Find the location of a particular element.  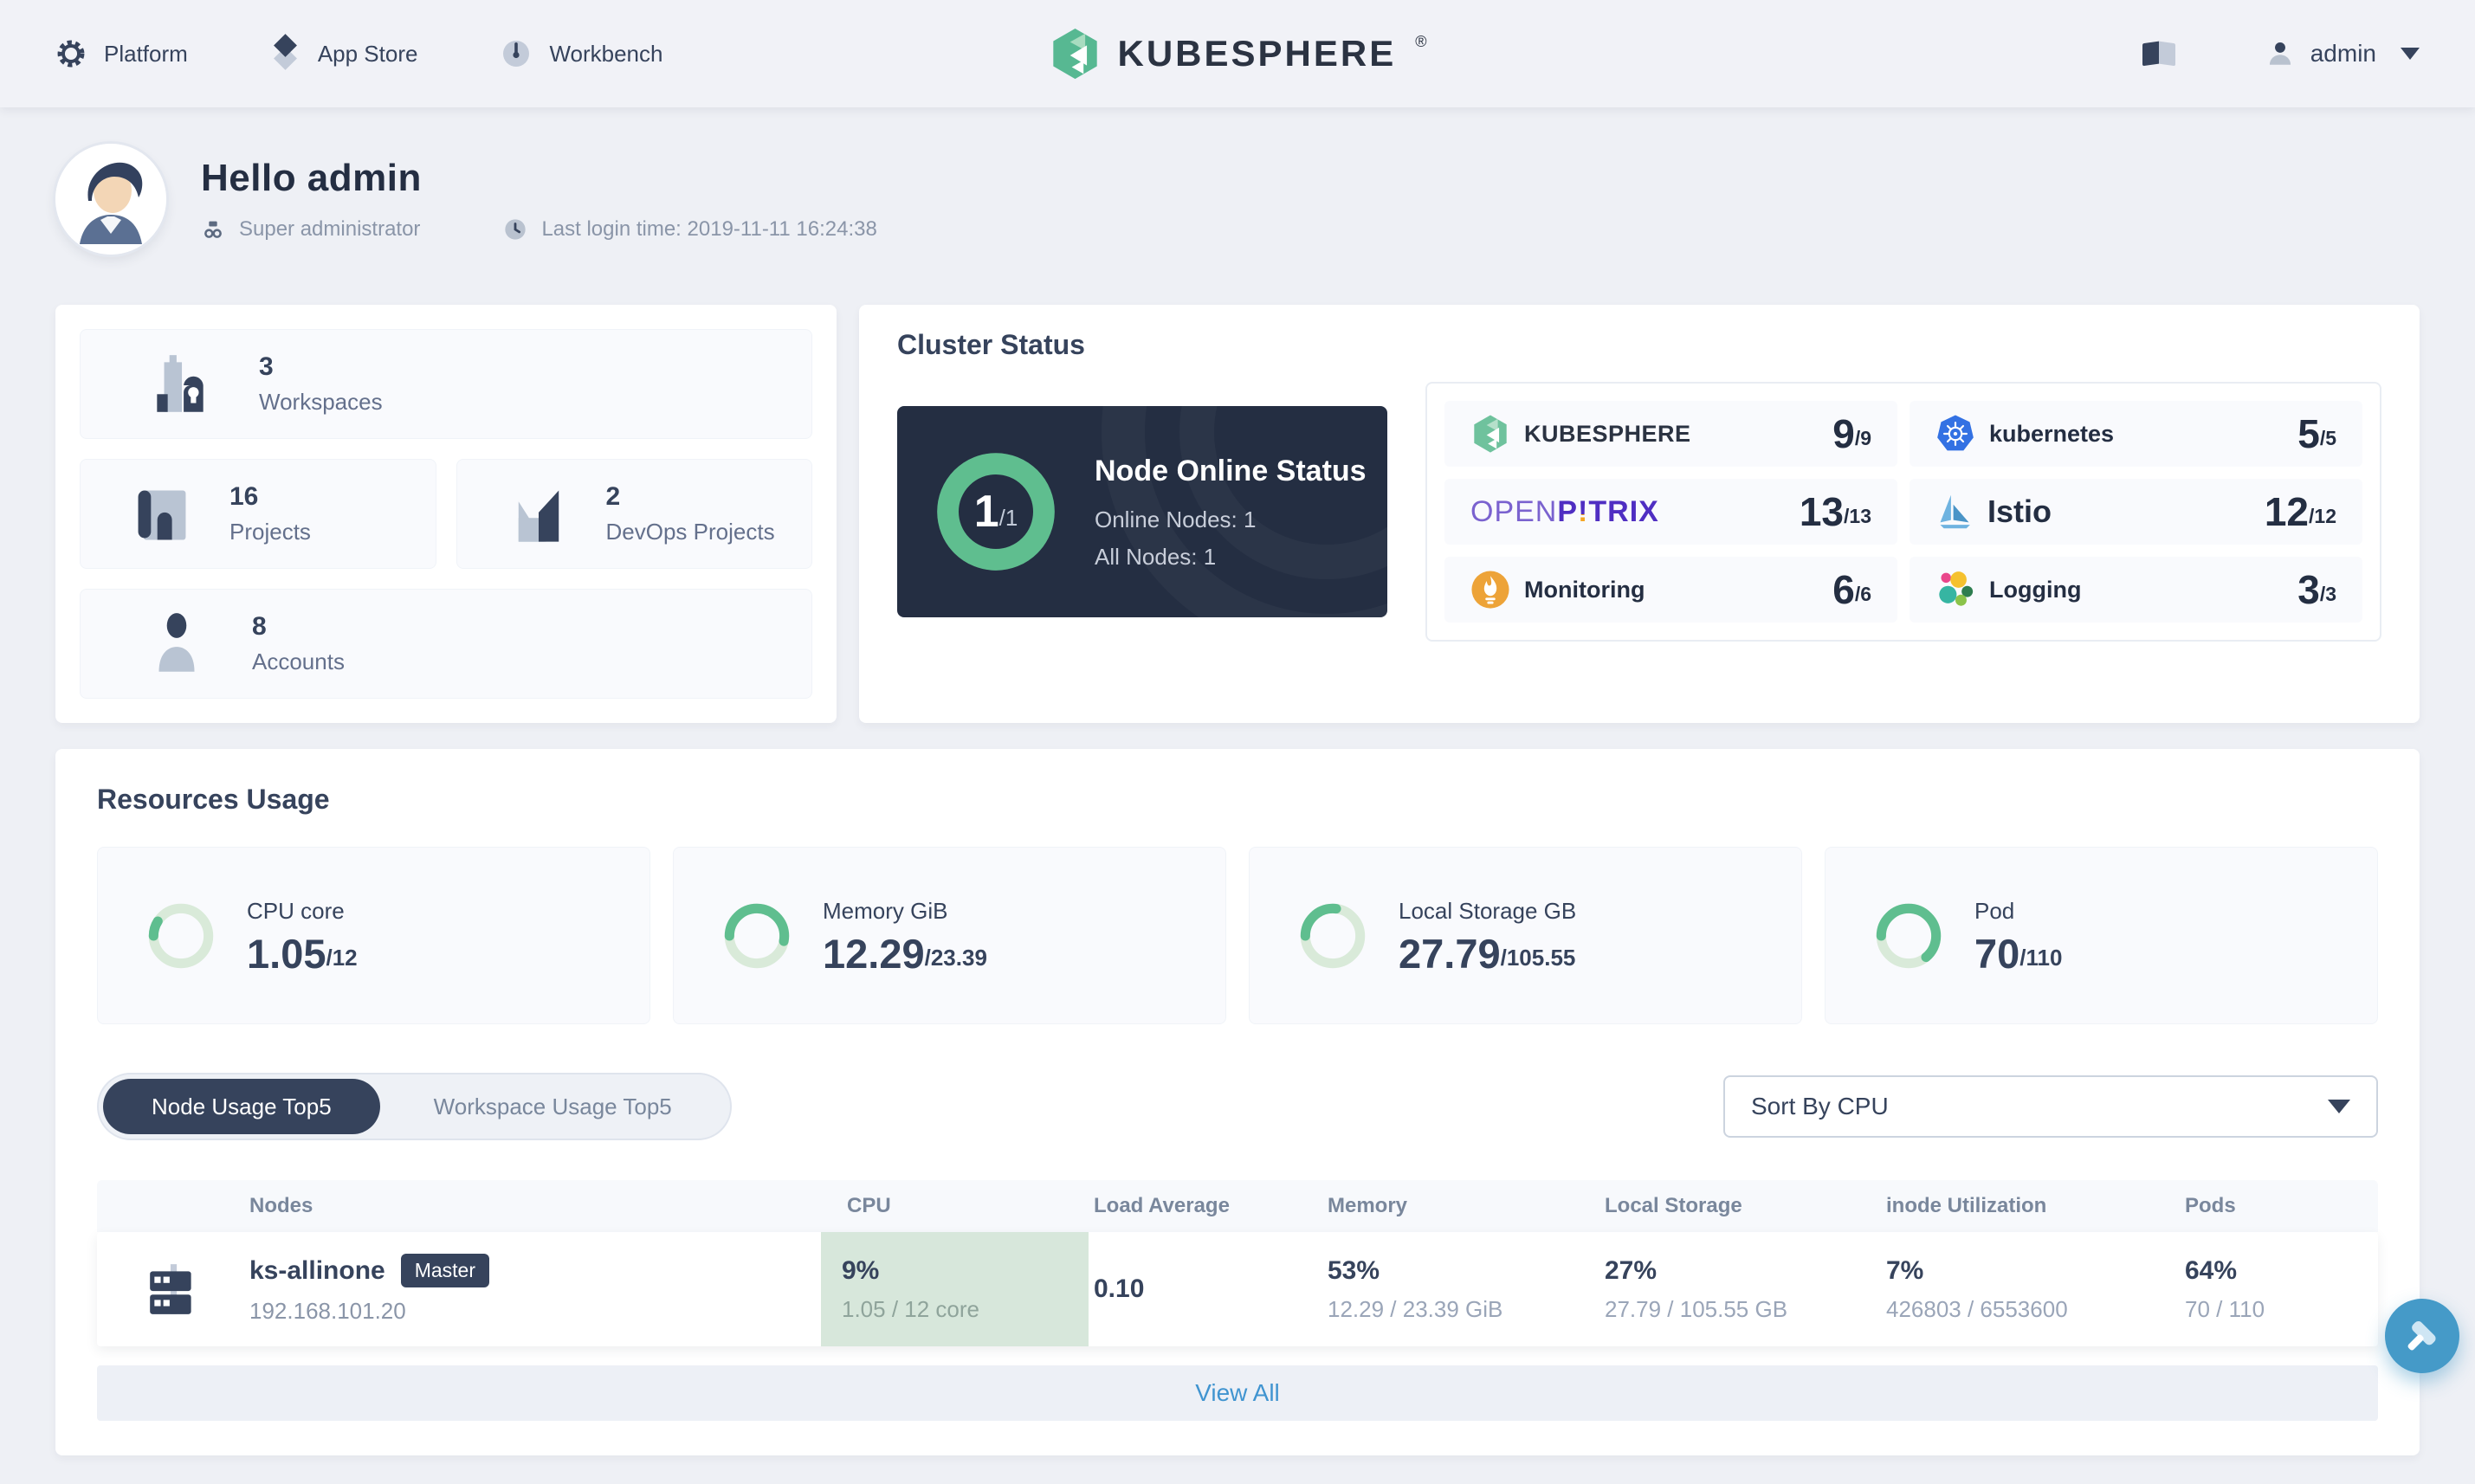

documentation-icon is located at coordinates (2159, 54).